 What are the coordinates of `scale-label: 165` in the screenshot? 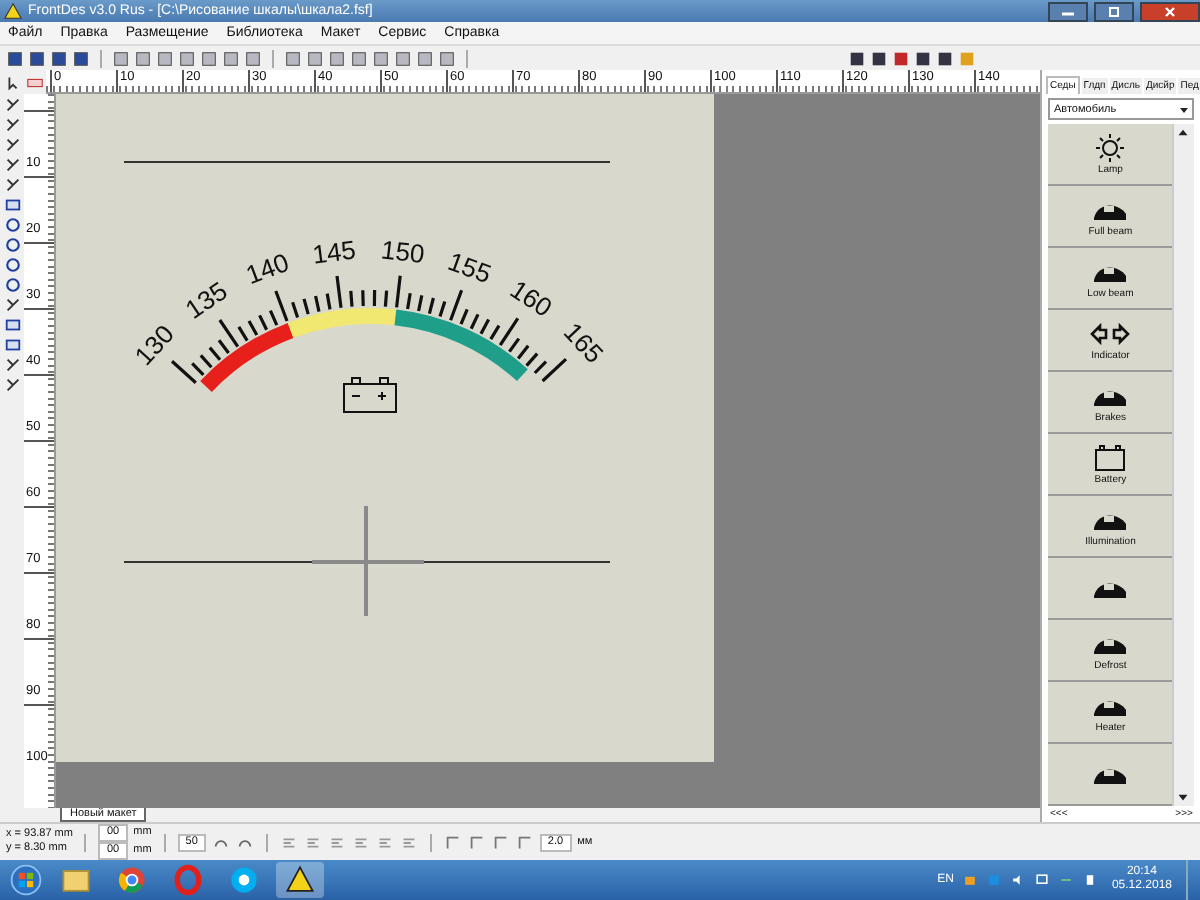 It's located at (583, 342).